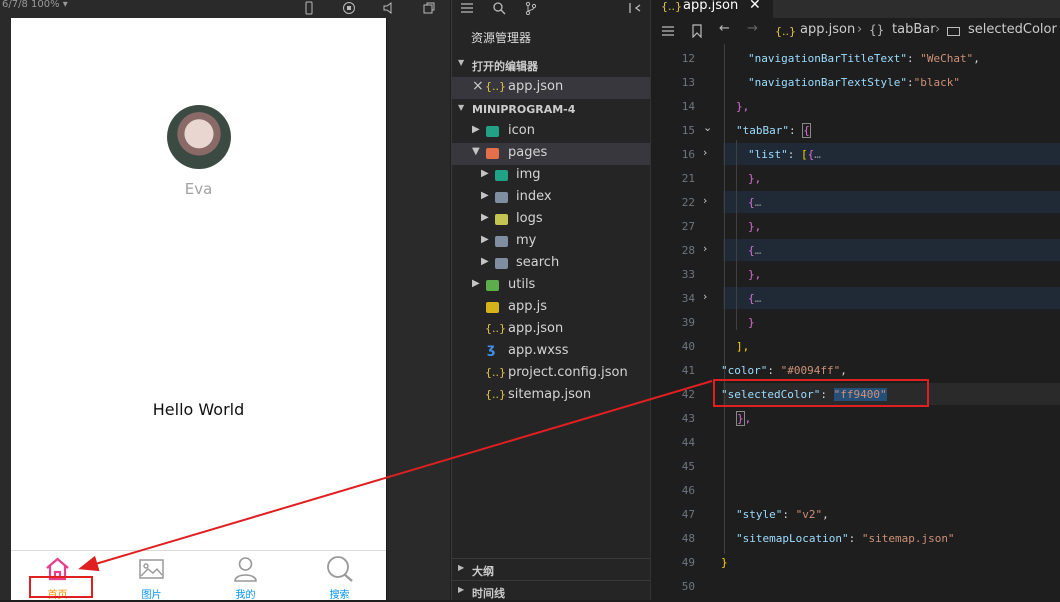 This screenshot has height=602, width=1060. I want to click on code-line-14: },, so click(742, 106).